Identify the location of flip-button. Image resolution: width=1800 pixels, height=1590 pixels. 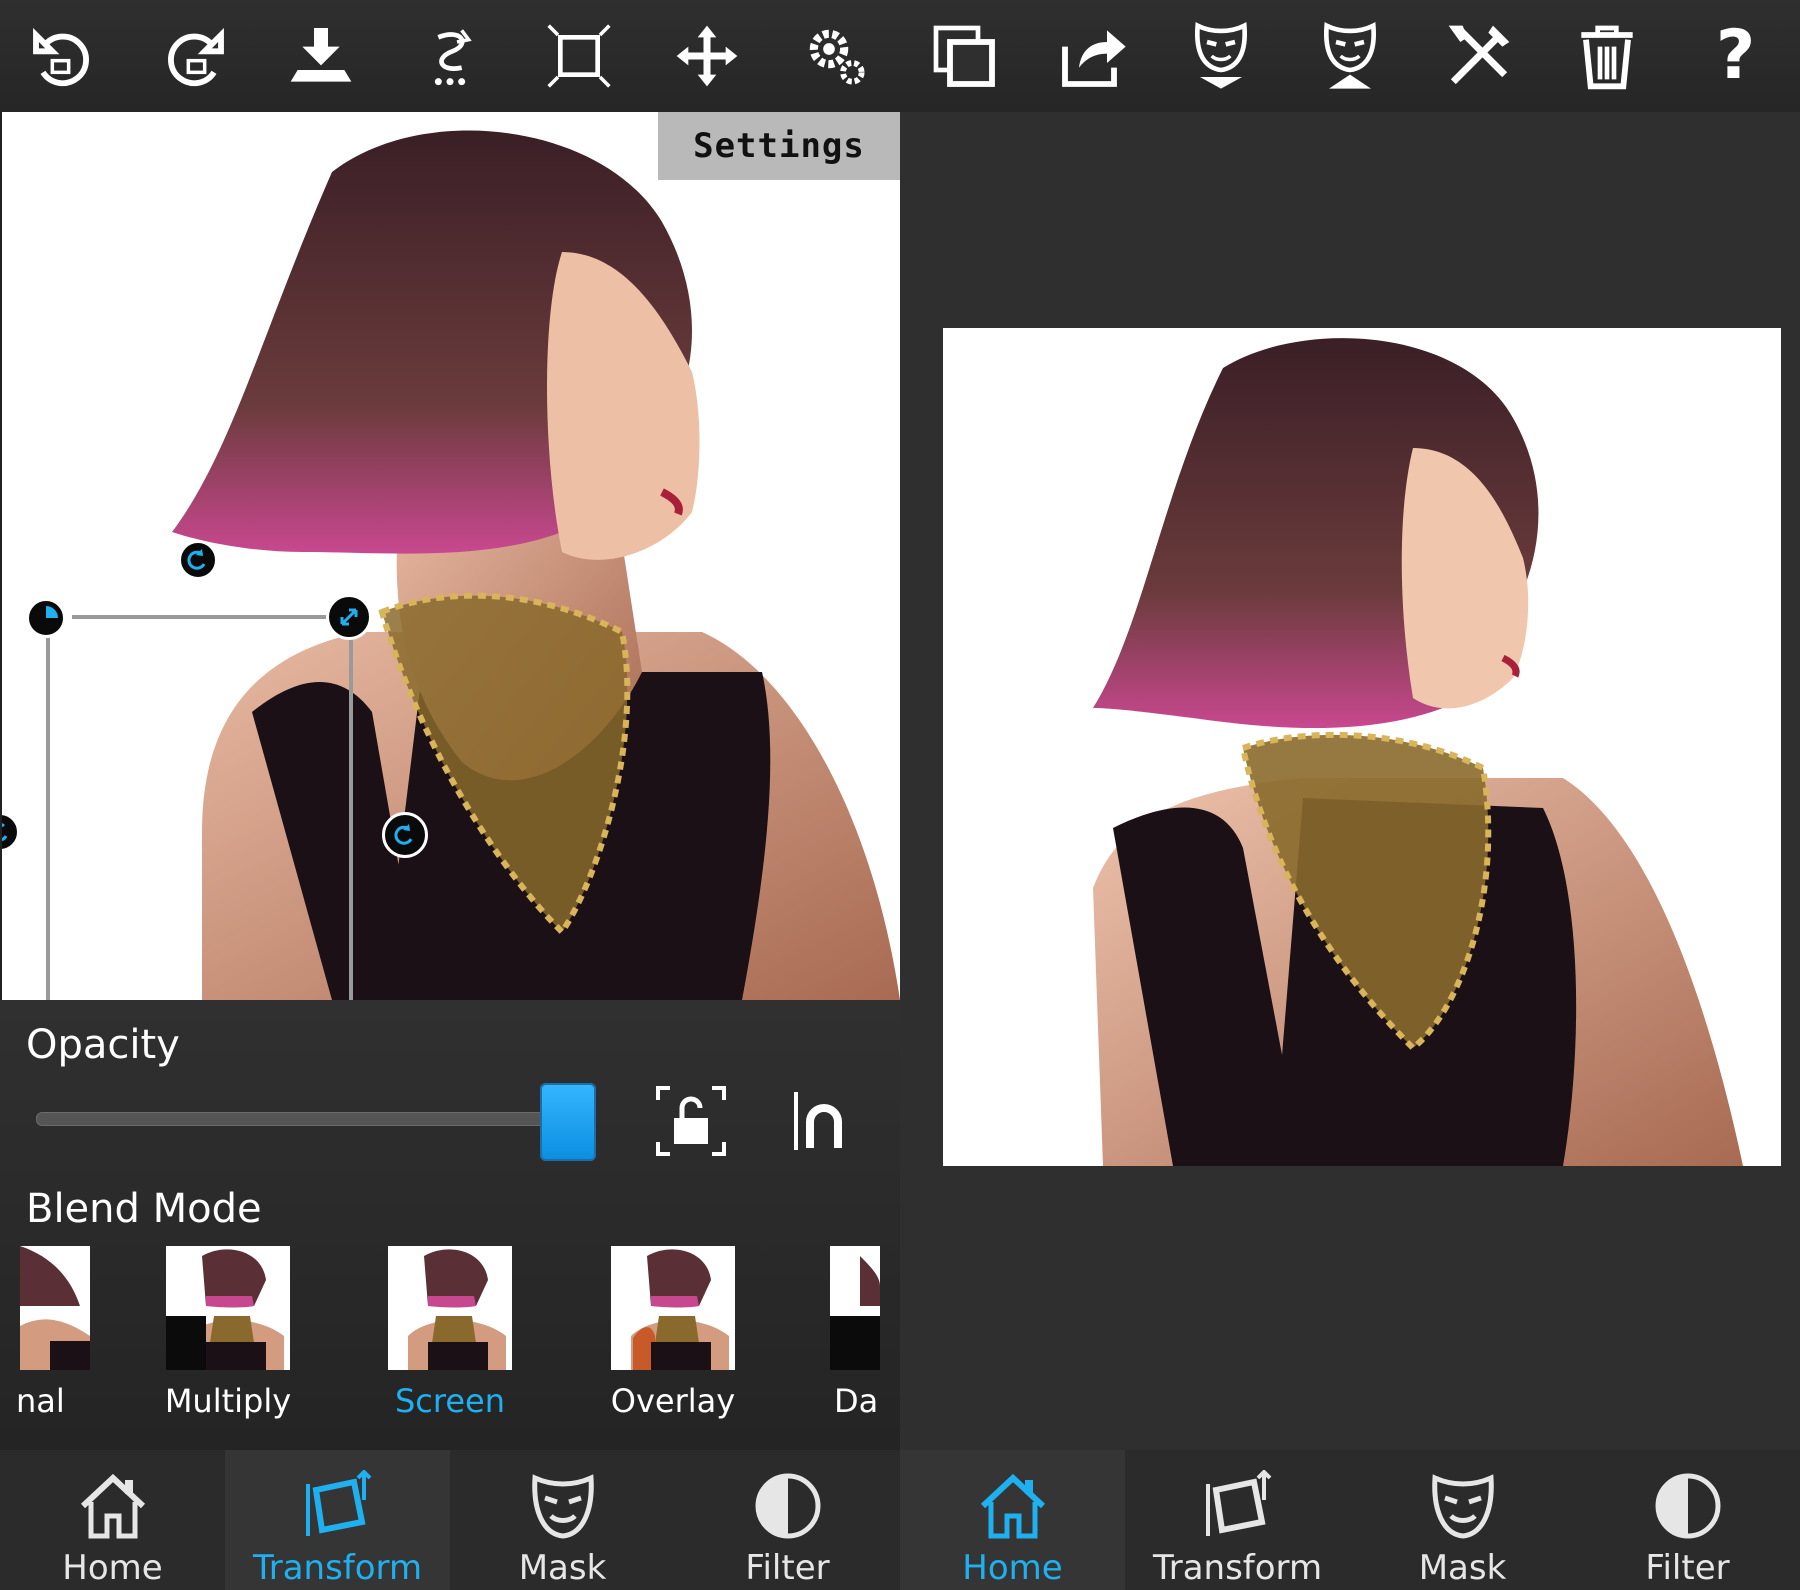
(450, 56).